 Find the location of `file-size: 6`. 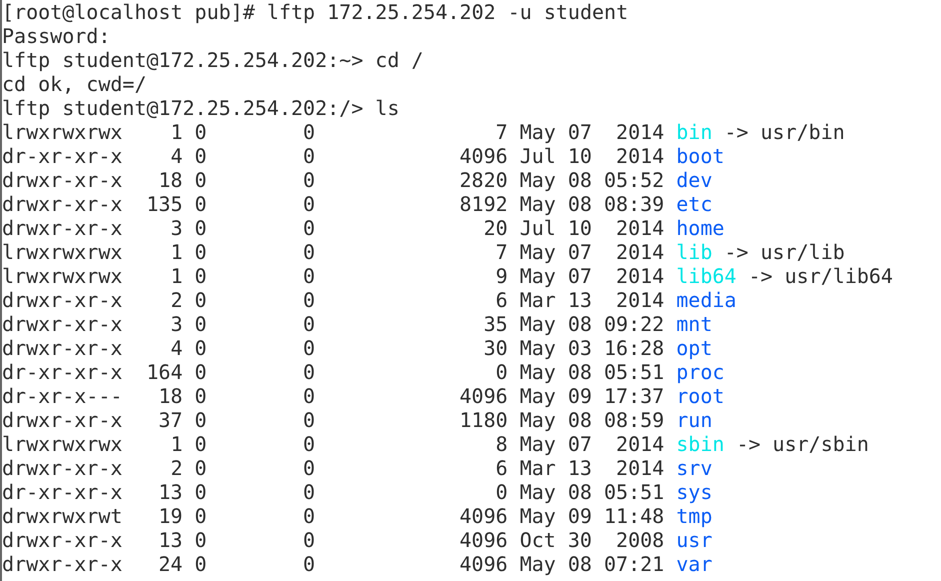

file-size: 6 is located at coordinates (502, 300).